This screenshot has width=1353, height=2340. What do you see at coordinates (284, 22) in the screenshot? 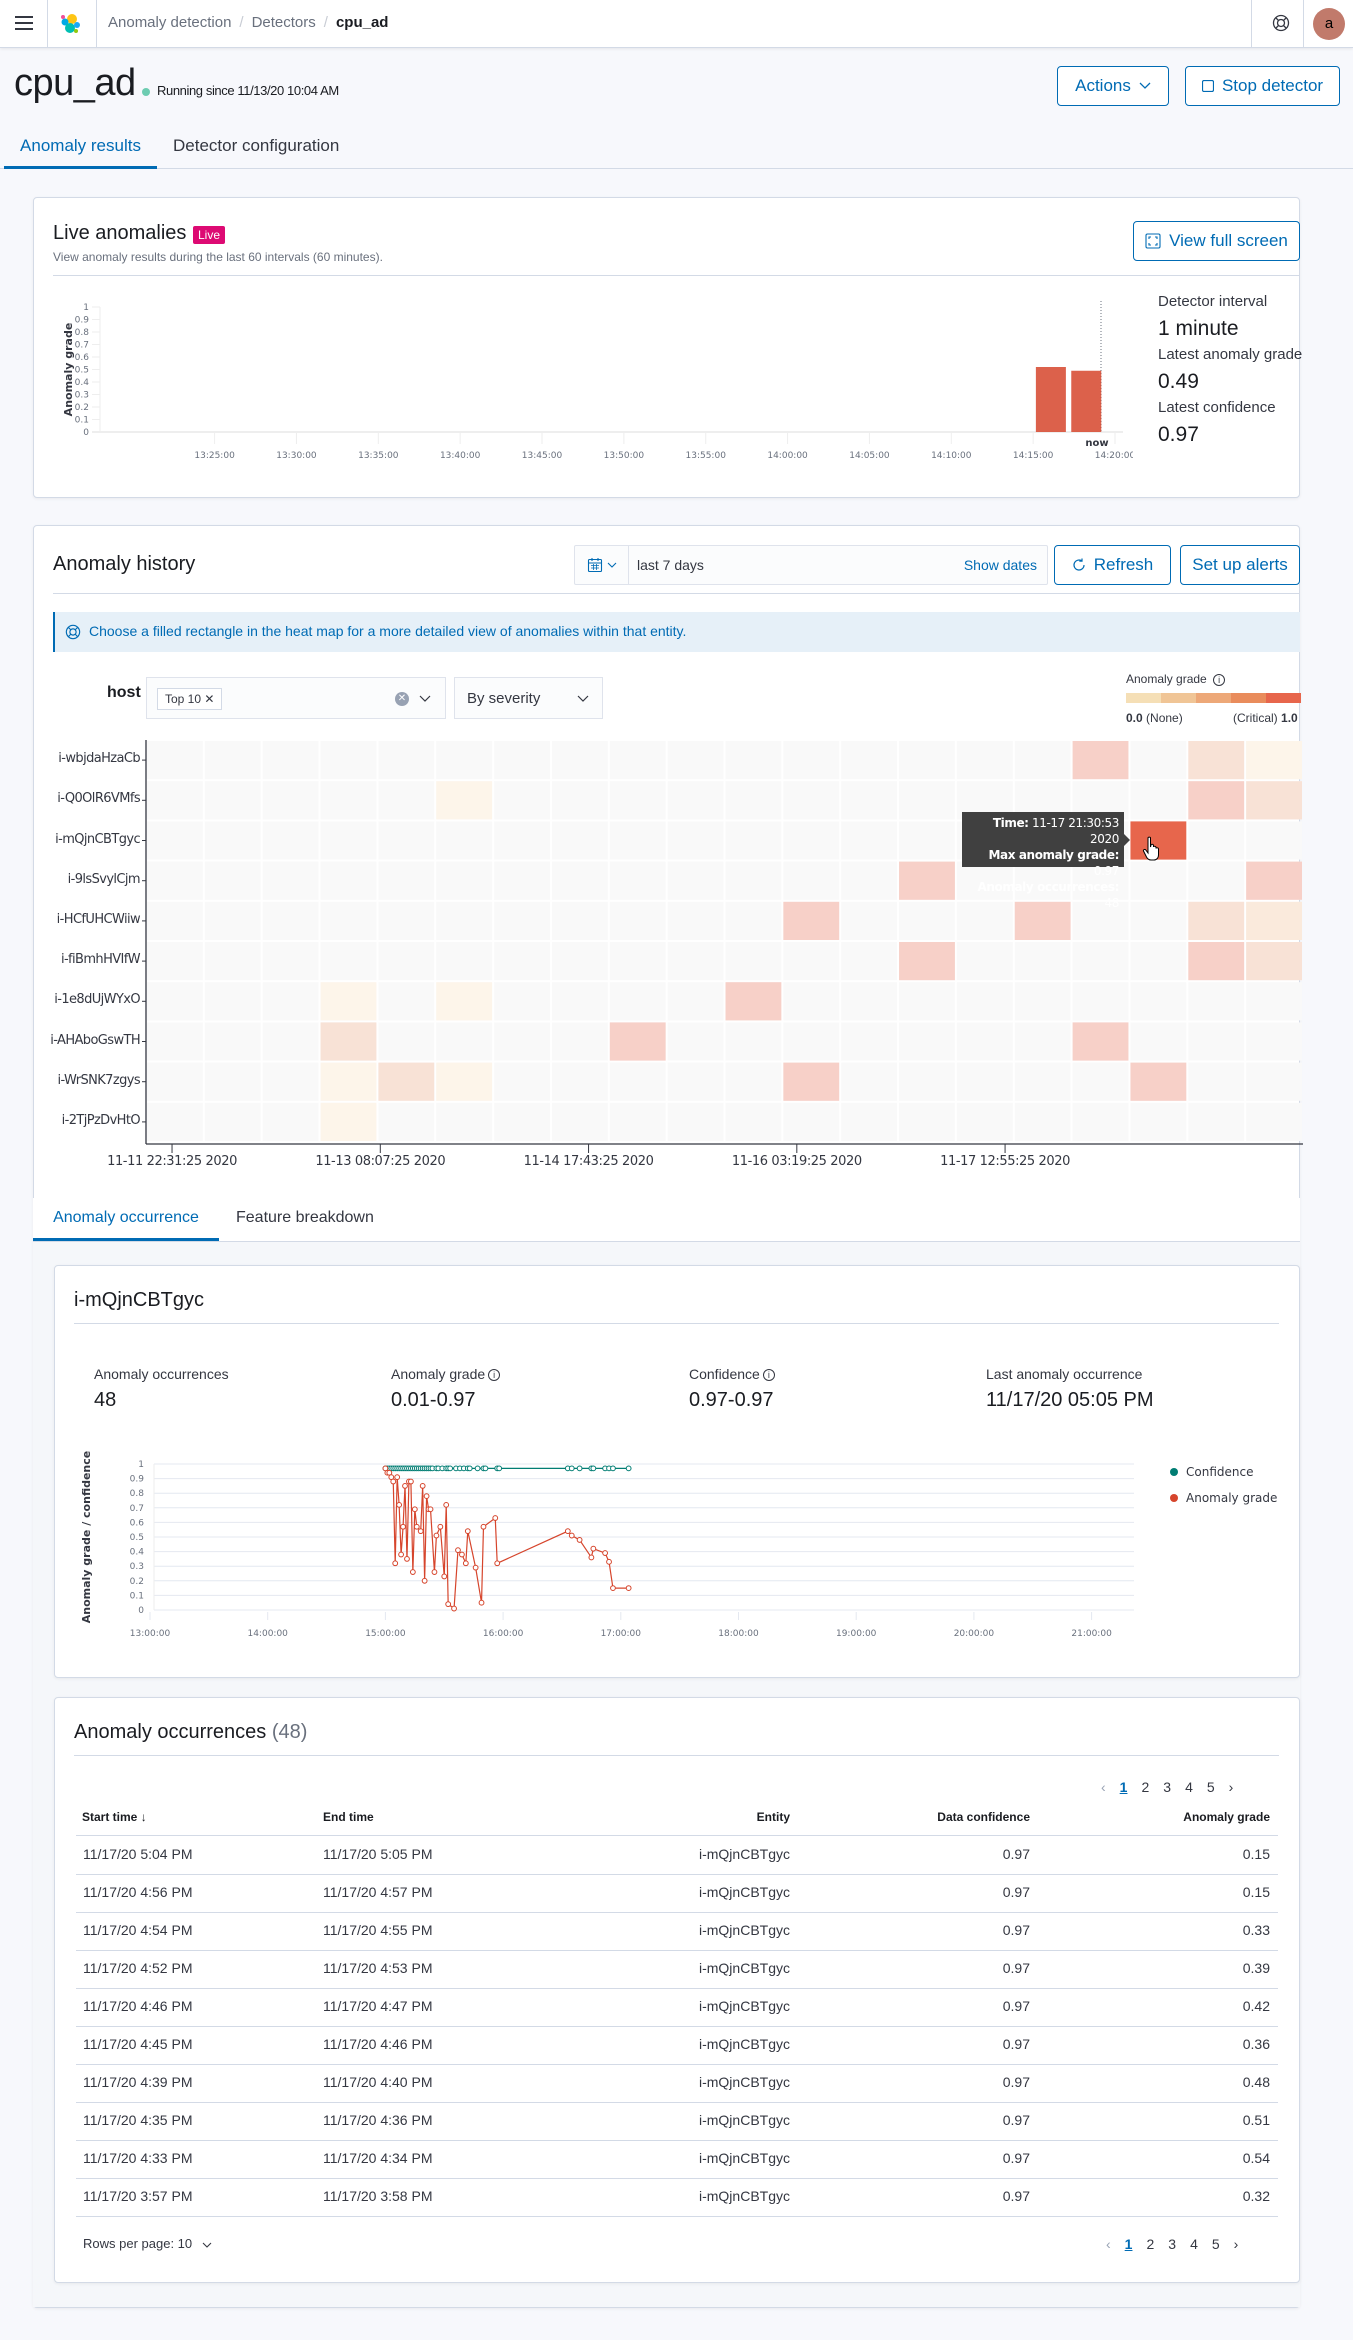
I see `breadcrumb-detectors: Detectors` at bounding box center [284, 22].